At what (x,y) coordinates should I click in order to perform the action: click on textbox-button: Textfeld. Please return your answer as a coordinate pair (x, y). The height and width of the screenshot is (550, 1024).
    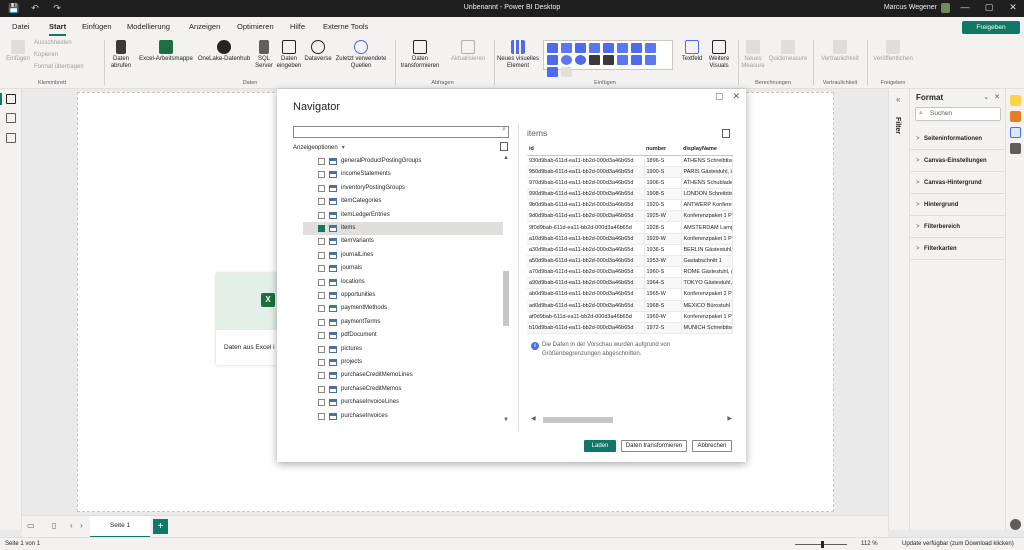
    Looking at the image, I should click on (692, 51).